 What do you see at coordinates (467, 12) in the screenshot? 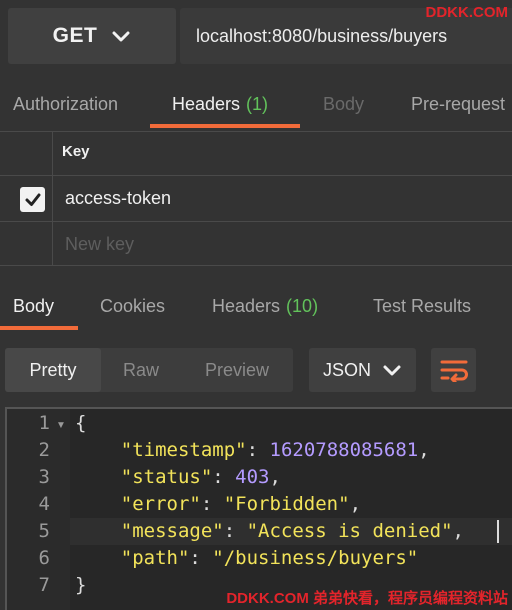
I see `watermark-top: DDKK.COM` at bounding box center [467, 12].